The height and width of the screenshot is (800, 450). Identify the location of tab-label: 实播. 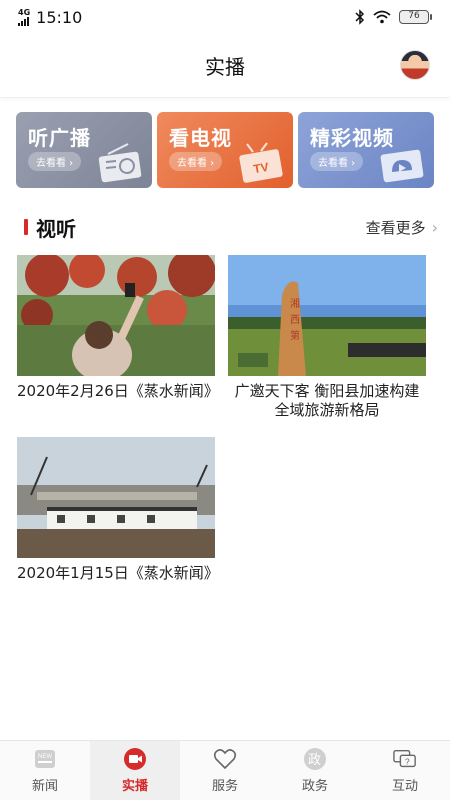
(134, 786).